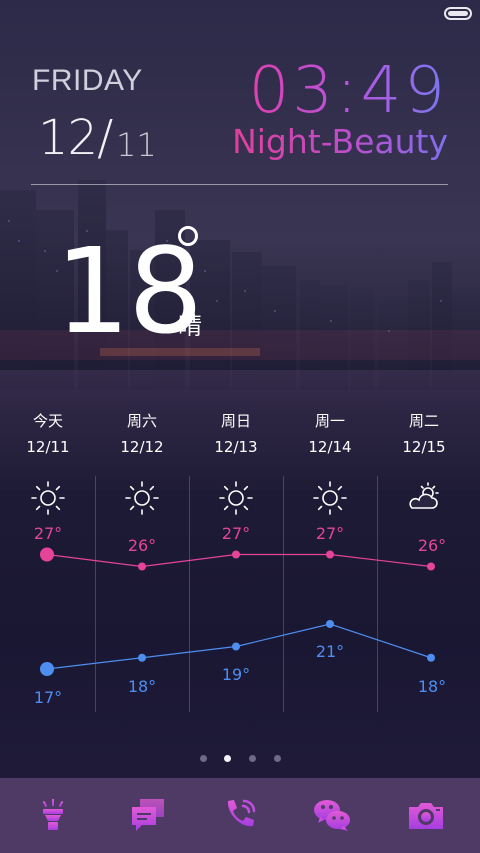  I want to click on current-condition: 晴, so click(190, 326).